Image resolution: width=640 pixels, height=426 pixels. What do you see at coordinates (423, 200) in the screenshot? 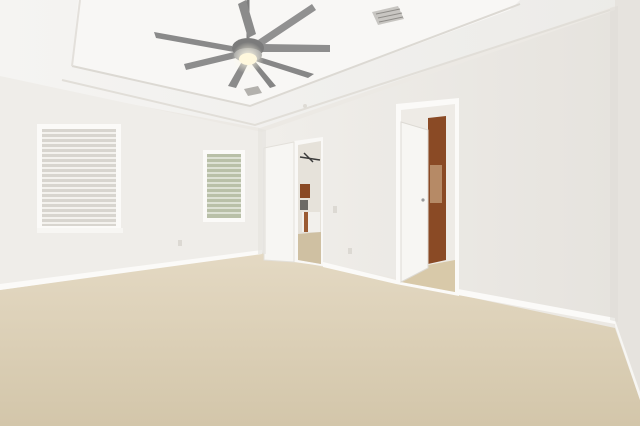
I see `door-knob` at bounding box center [423, 200].